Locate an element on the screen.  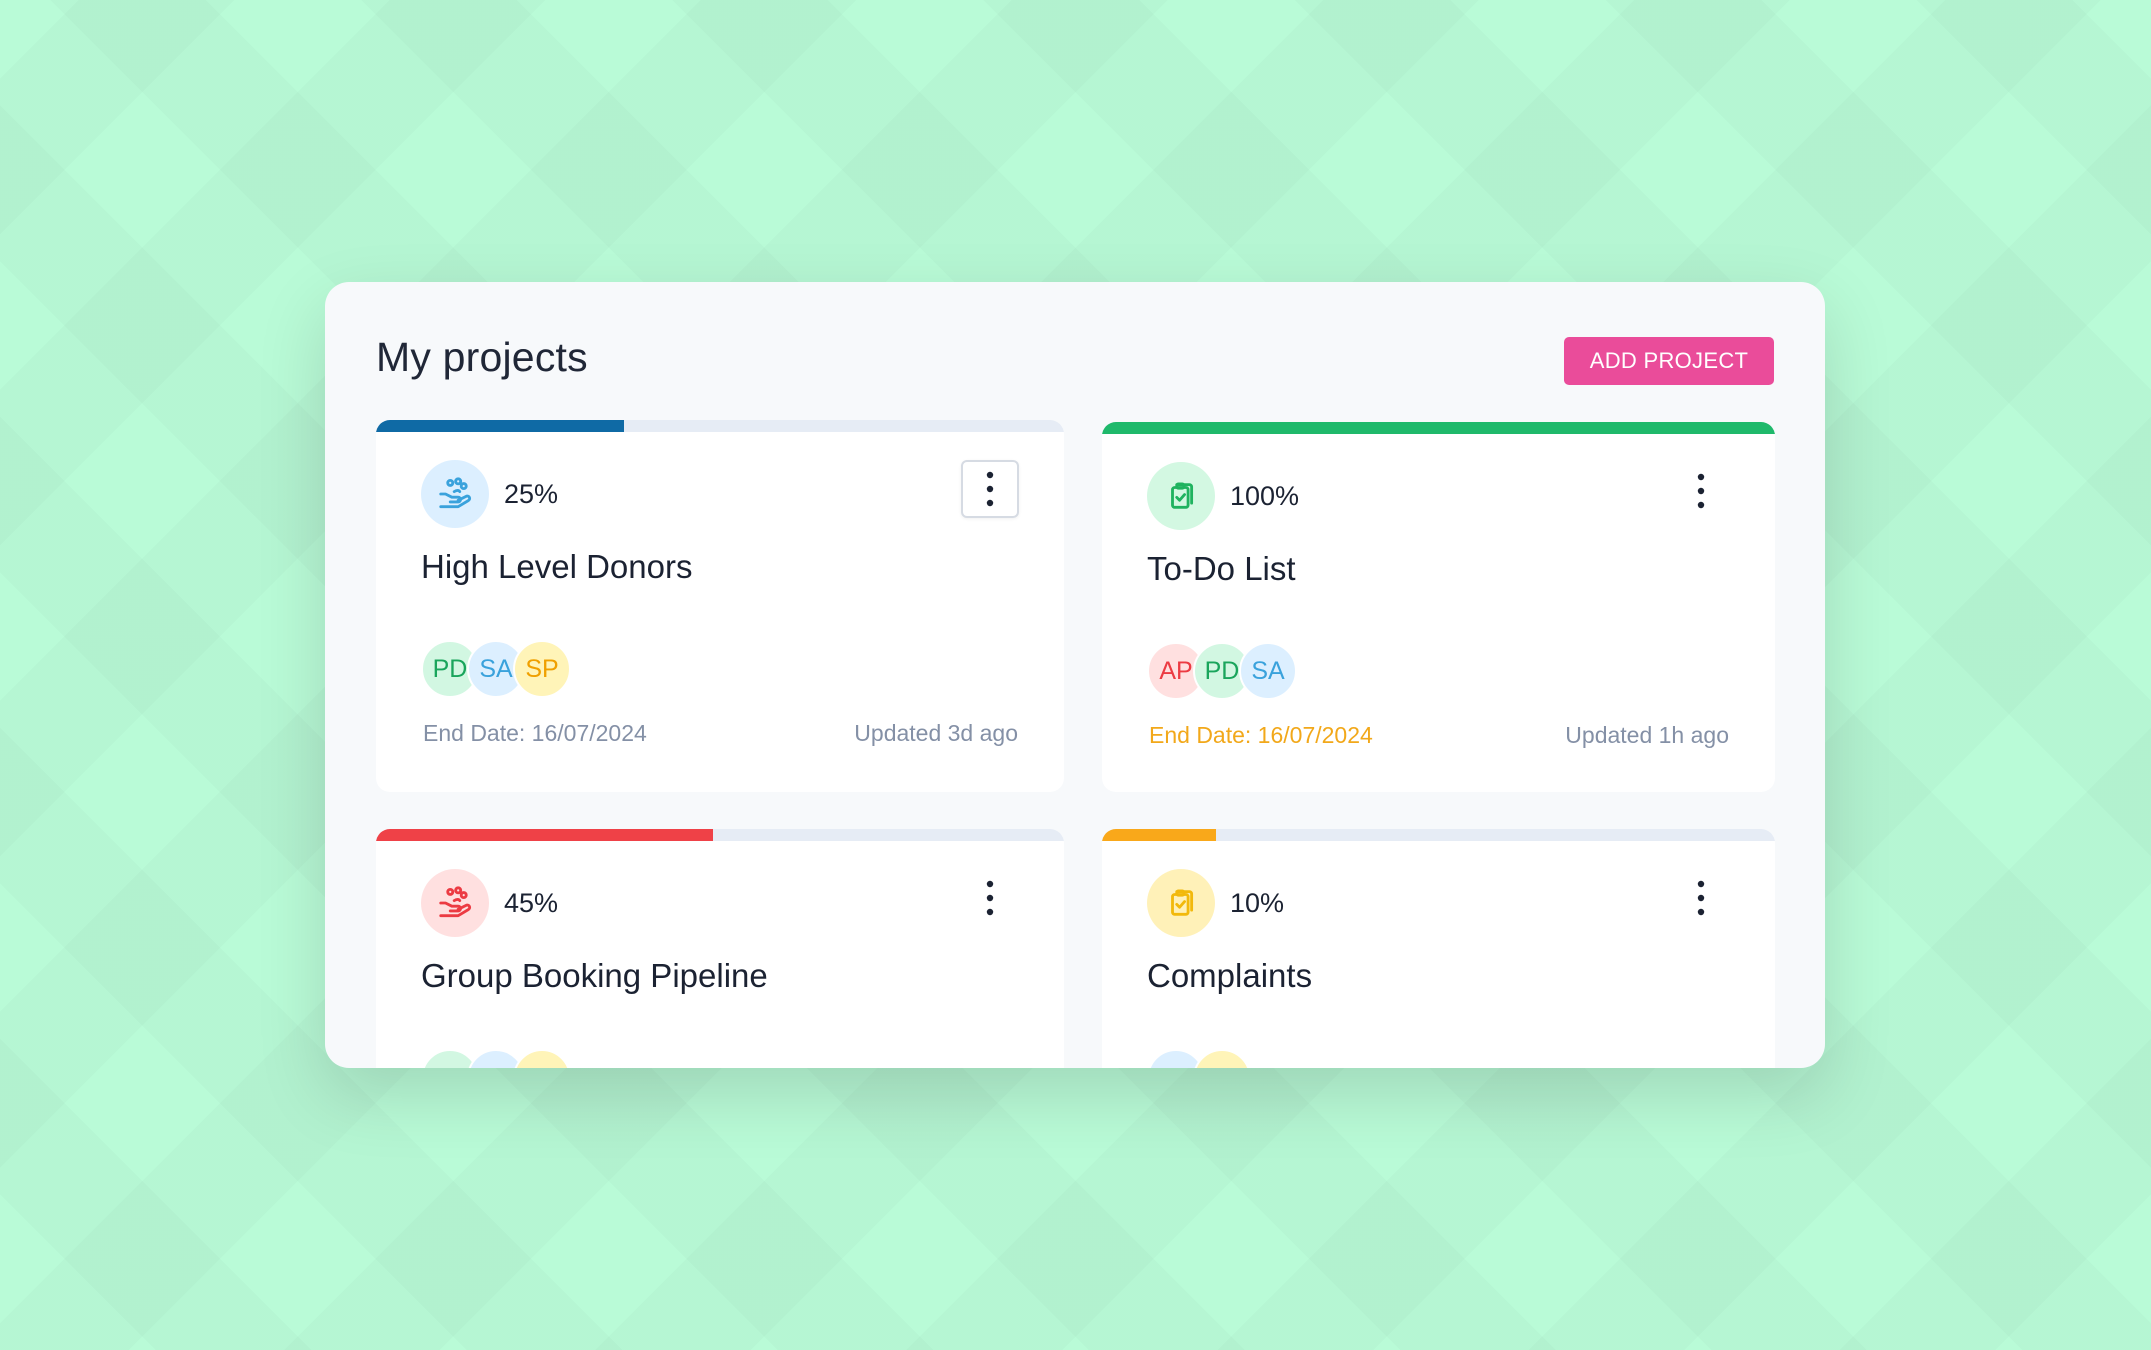
card-header: 10% is located at coordinates (1215, 903).